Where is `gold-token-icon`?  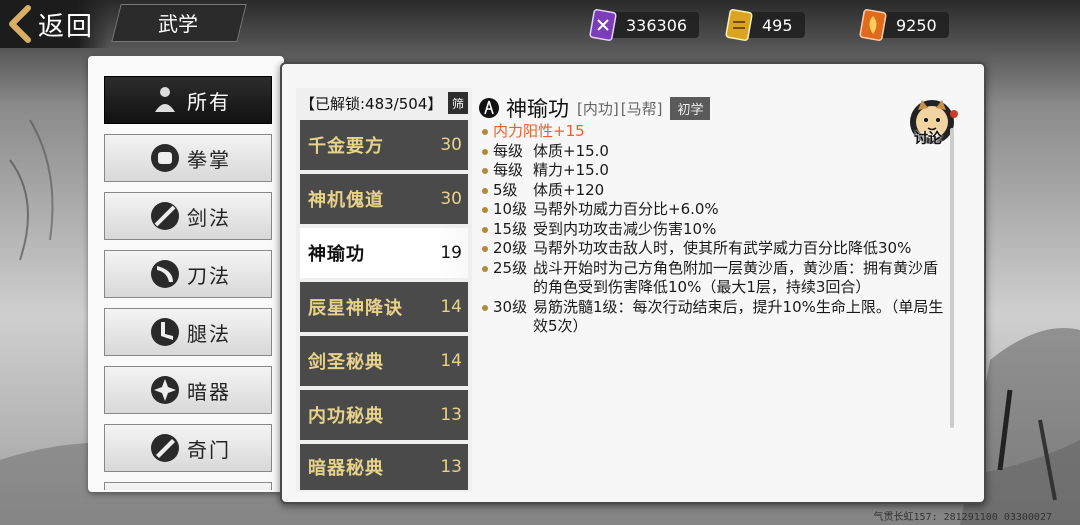
gold-token-icon is located at coordinates (739, 25).